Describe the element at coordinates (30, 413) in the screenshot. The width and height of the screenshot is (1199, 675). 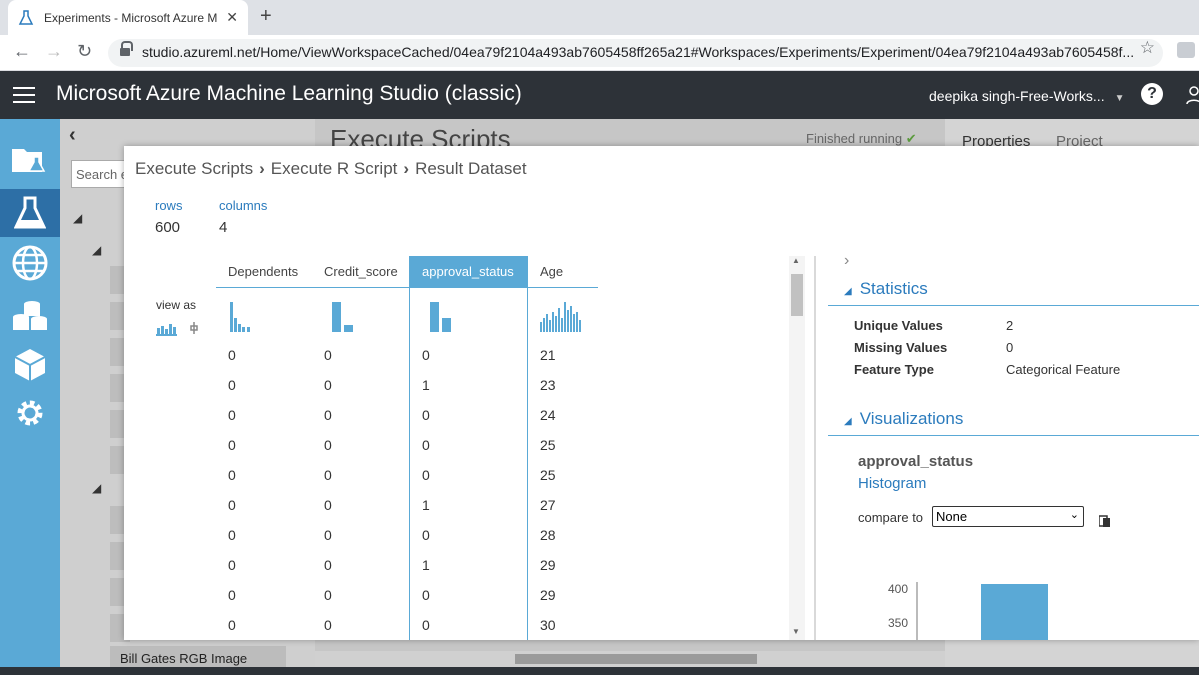
I see `nav-settings-gear-icon` at that location.